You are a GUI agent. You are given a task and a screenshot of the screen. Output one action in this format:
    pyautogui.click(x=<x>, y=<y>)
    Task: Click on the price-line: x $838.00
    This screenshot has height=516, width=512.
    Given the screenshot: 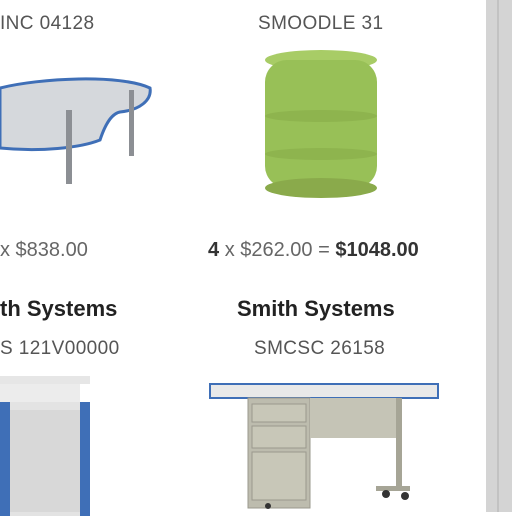 What is the action you would take?
    pyautogui.click(x=44, y=250)
    